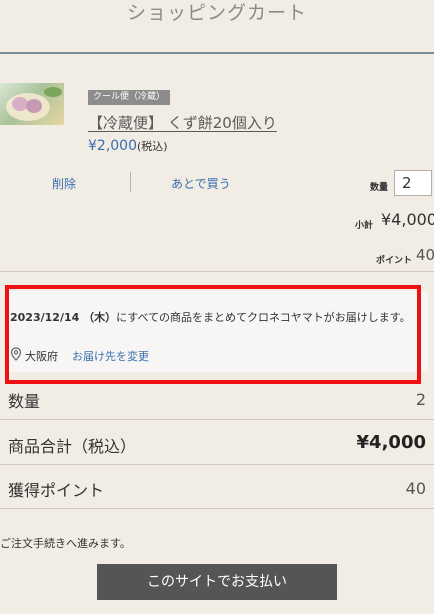 Image resolution: width=434 pixels, height=614 pixels. I want to click on summary-total-value: ¥4,000, so click(391, 442).